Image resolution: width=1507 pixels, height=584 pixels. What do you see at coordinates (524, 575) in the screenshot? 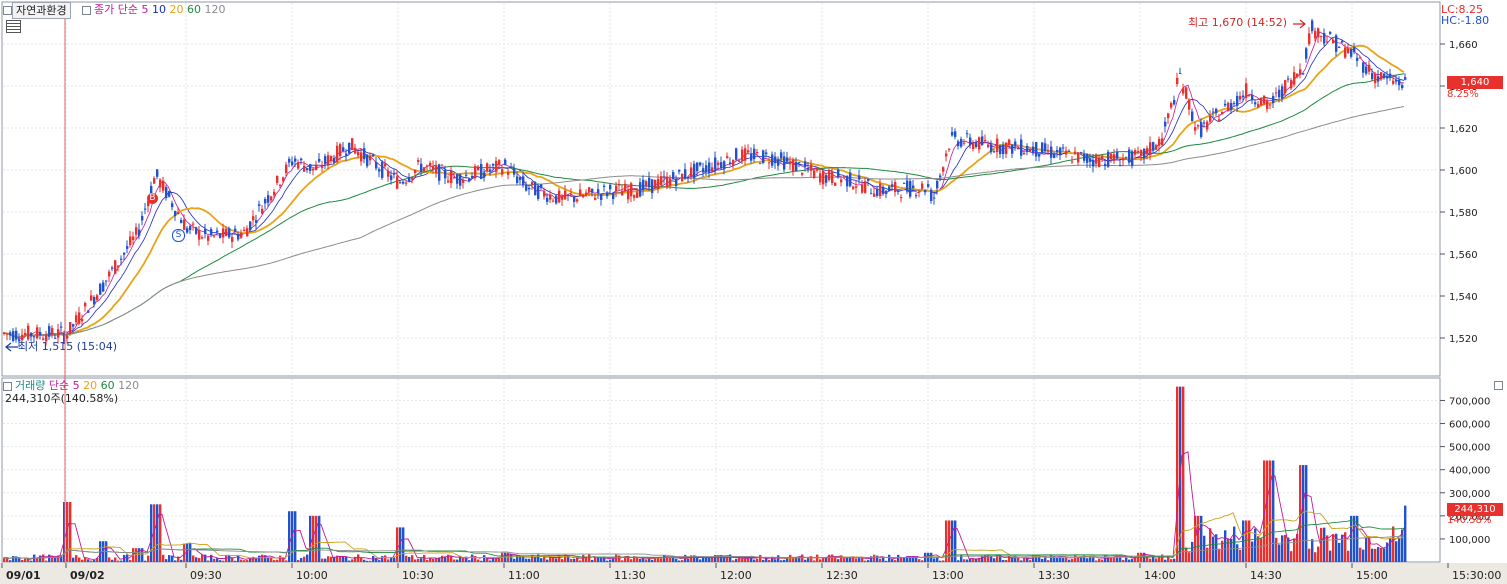
I see `time-tick-label: 11:00` at bounding box center [524, 575].